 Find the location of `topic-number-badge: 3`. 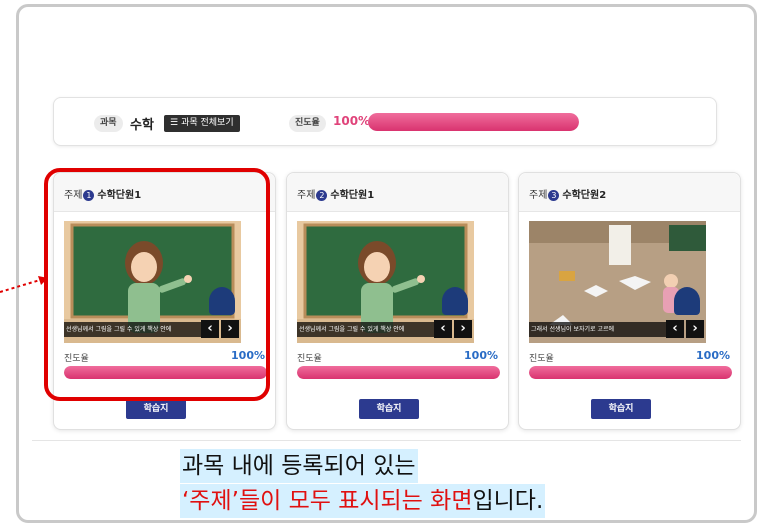

topic-number-badge: 3 is located at coordinates (554, 195).